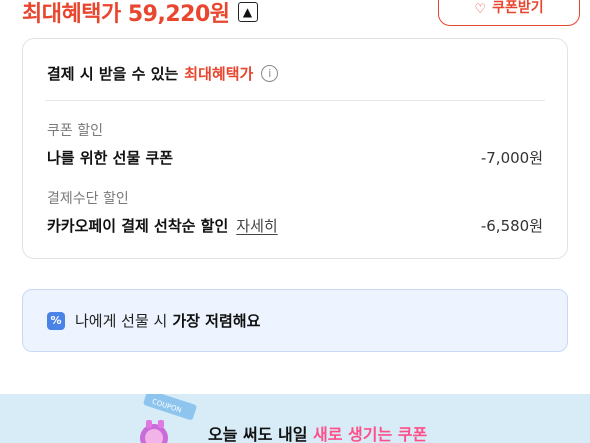  Describe the element at coordinates (126, 14) in the screenshot. I see `max-benefit-price: 최대혜택가 59,220원` at that location.